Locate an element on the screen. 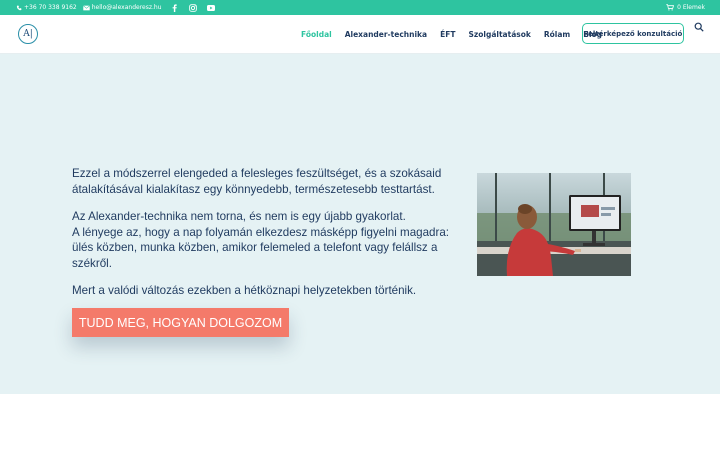 The image size is (720, 450). phone-number: +36 70 338 9162 is located at coordinates (50, 7).